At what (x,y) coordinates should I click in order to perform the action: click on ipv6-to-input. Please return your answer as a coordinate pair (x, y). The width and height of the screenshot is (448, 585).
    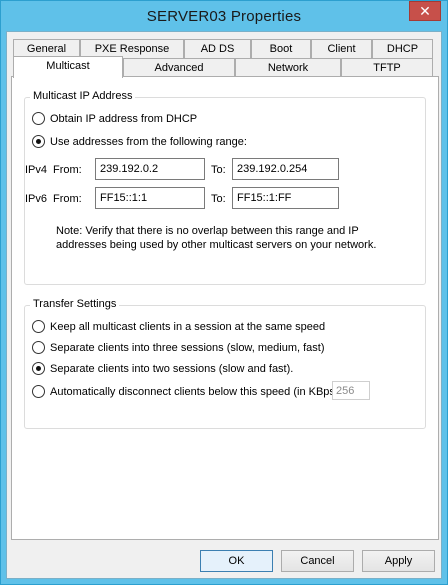
    Looking at the image, I should click on (285, 198).